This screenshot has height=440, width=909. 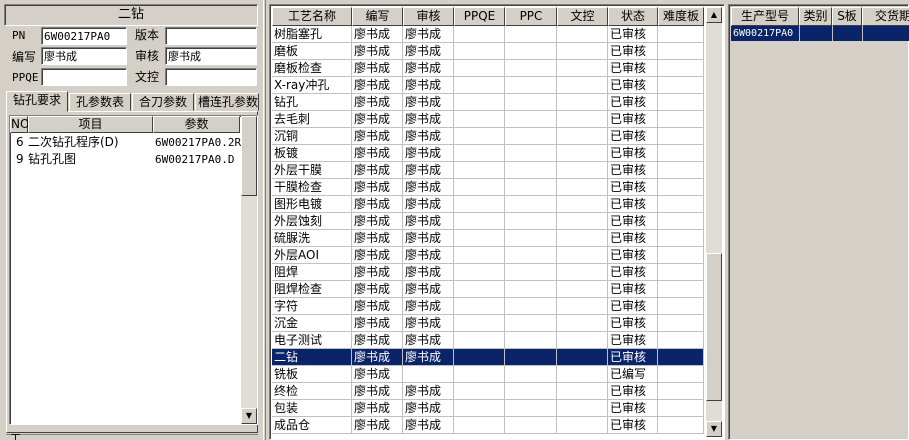 What do you see at coordinates (531, 16) in the screenshot?
I see `grid-header-ppc: PPC` at bounding box center [531, 16].